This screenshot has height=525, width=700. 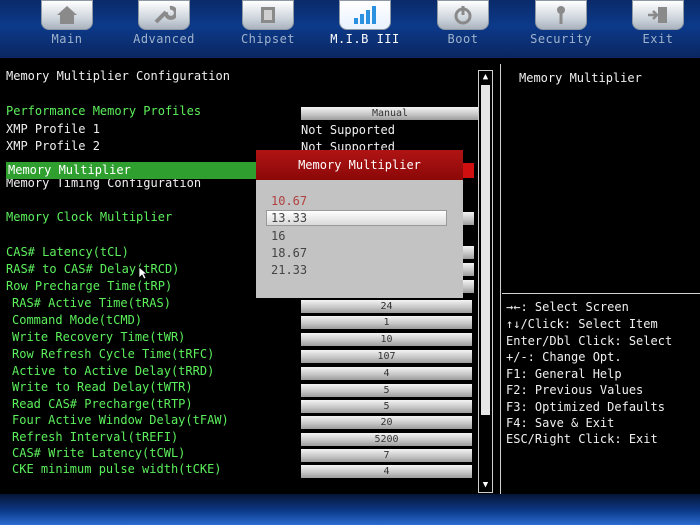 I want to click on value-four-active-window-delay: 20, so click(x=386, y=422).